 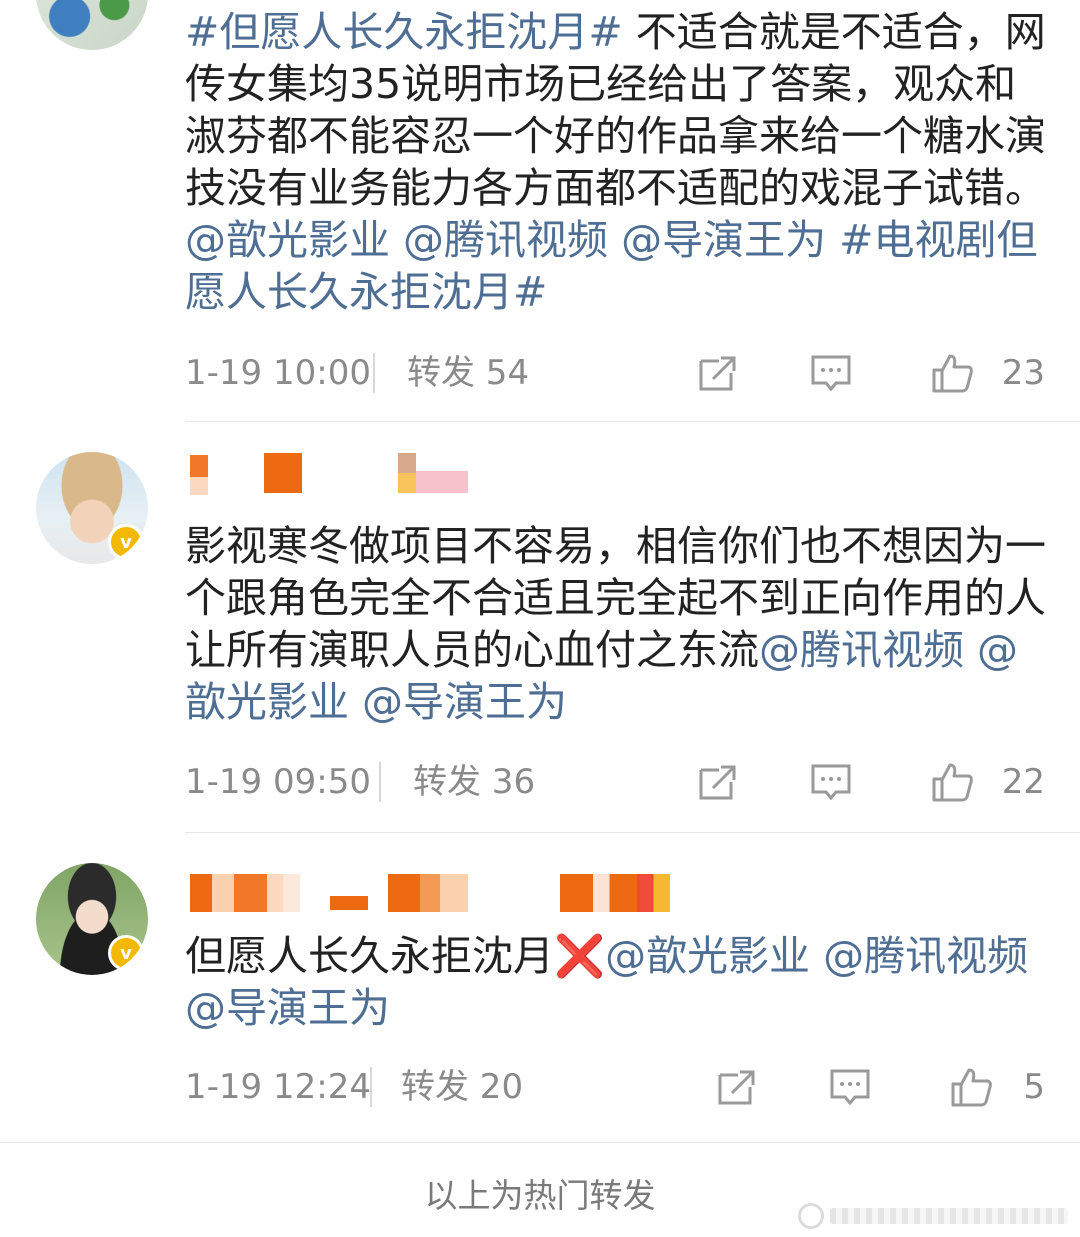 I want to click on cross-emoji-icon: ❌, so click(x=580, y=956).